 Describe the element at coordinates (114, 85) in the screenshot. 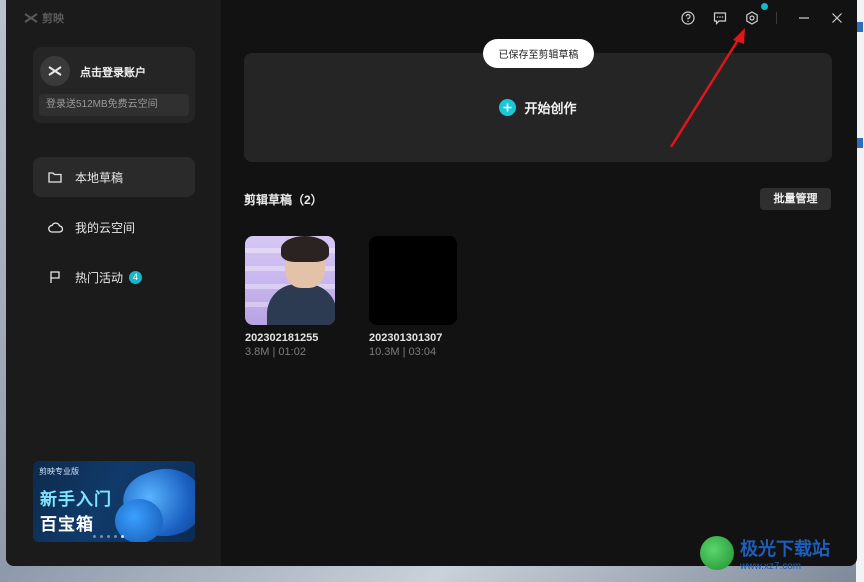

I see `account-card: 点击登录账户 登录送512MB免费云空间` at that location.